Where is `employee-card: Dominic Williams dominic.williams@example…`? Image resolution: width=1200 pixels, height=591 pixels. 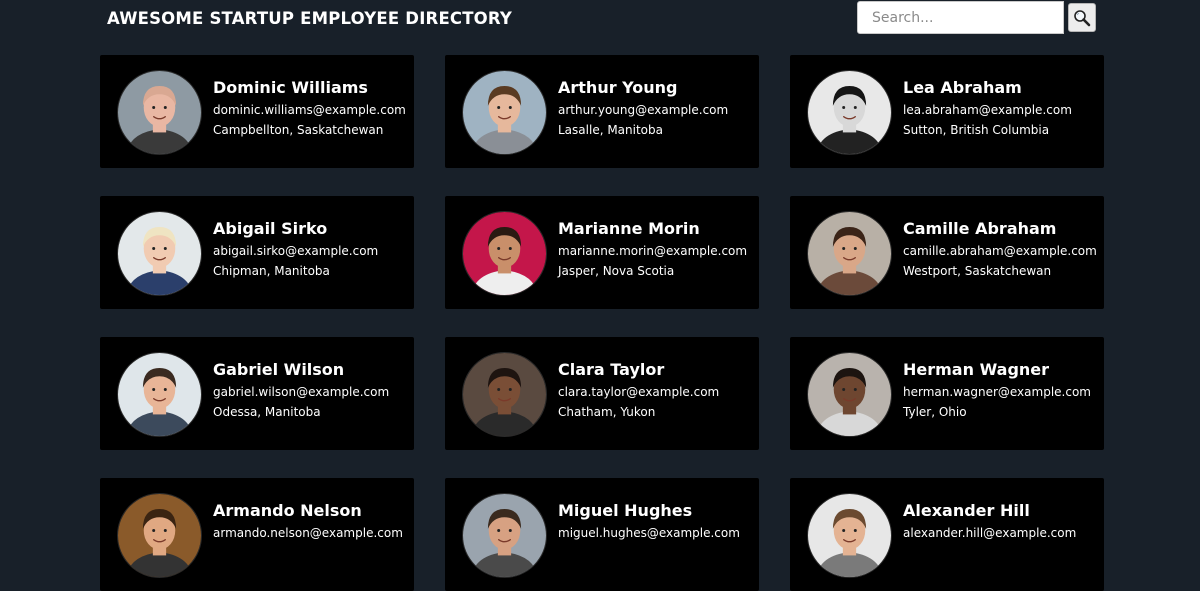
employee-card: Dominic Williams dominic.williams@example… is located at coordinates (257, 111).